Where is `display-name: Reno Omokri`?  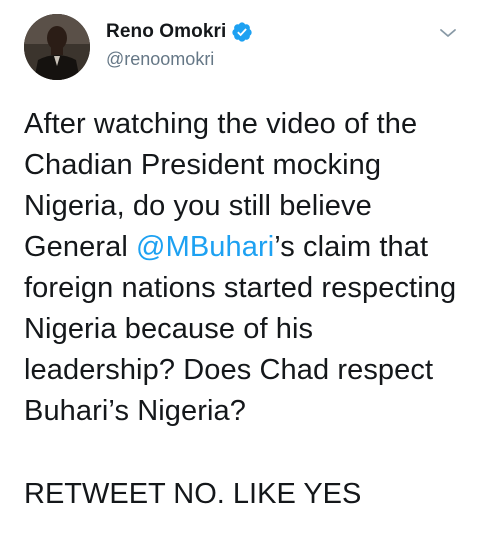 display-name: Reno Omokri is located at coordinates (166, 32).